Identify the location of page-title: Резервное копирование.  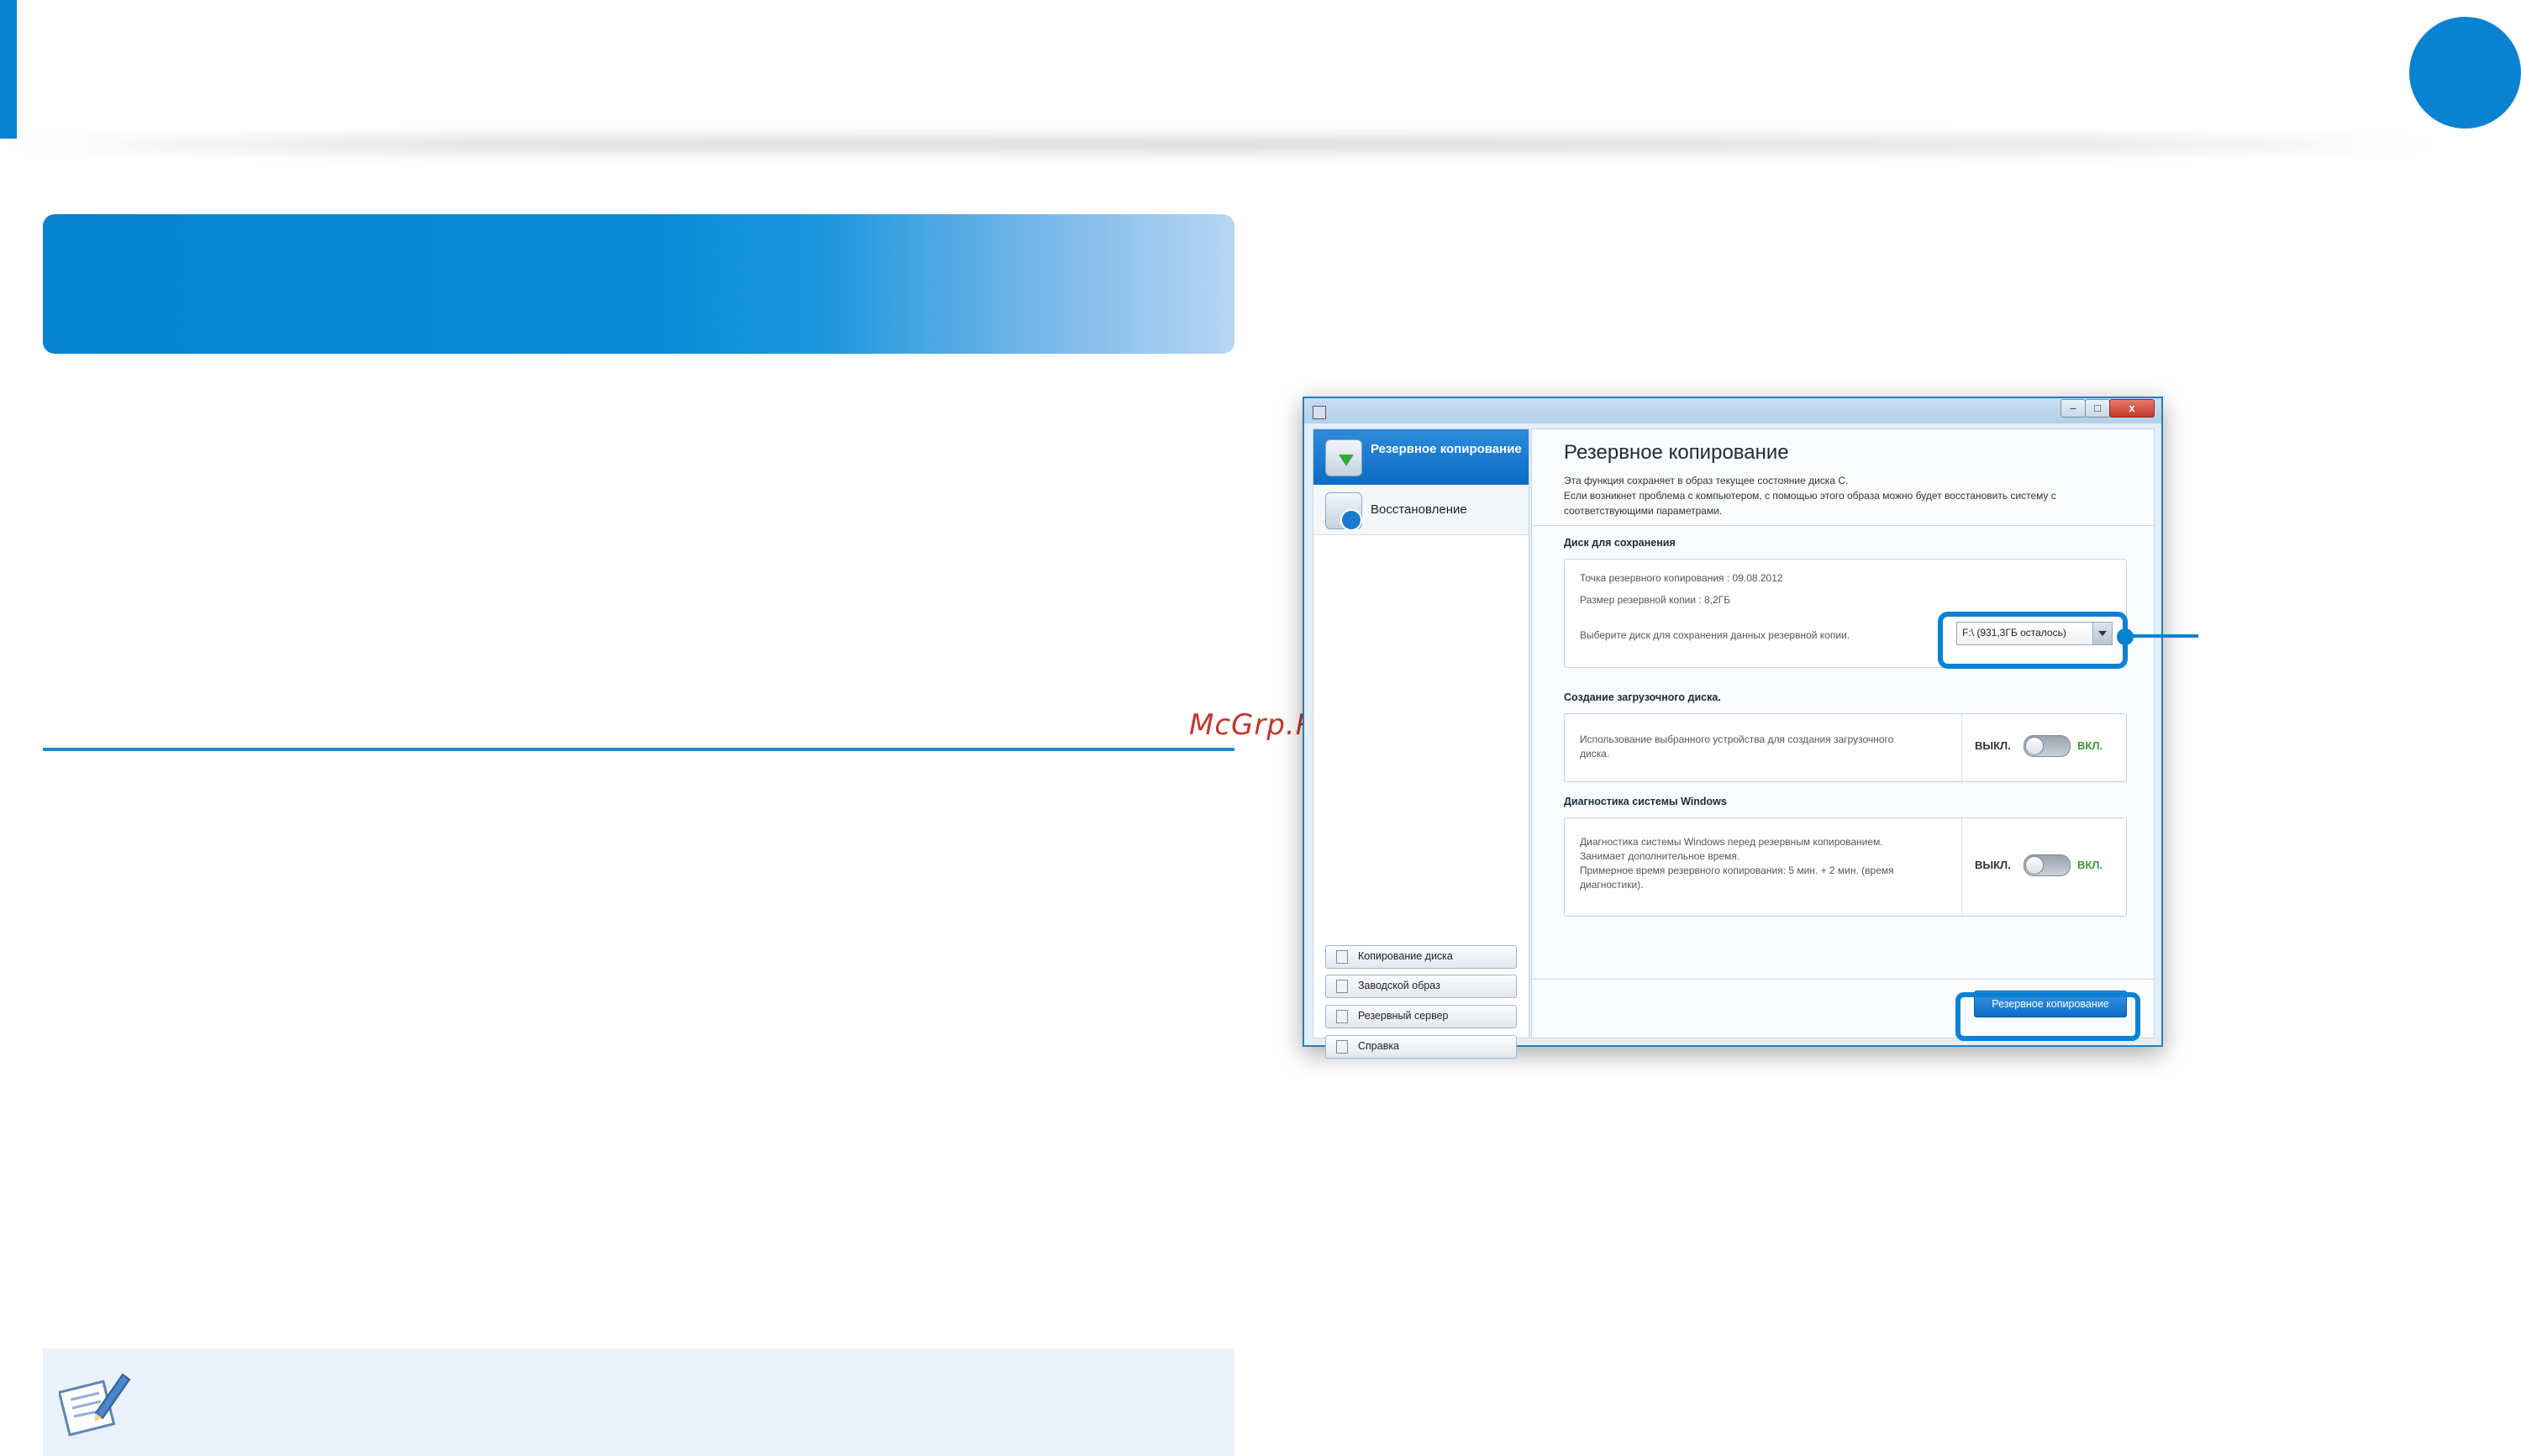
(1676, 452).